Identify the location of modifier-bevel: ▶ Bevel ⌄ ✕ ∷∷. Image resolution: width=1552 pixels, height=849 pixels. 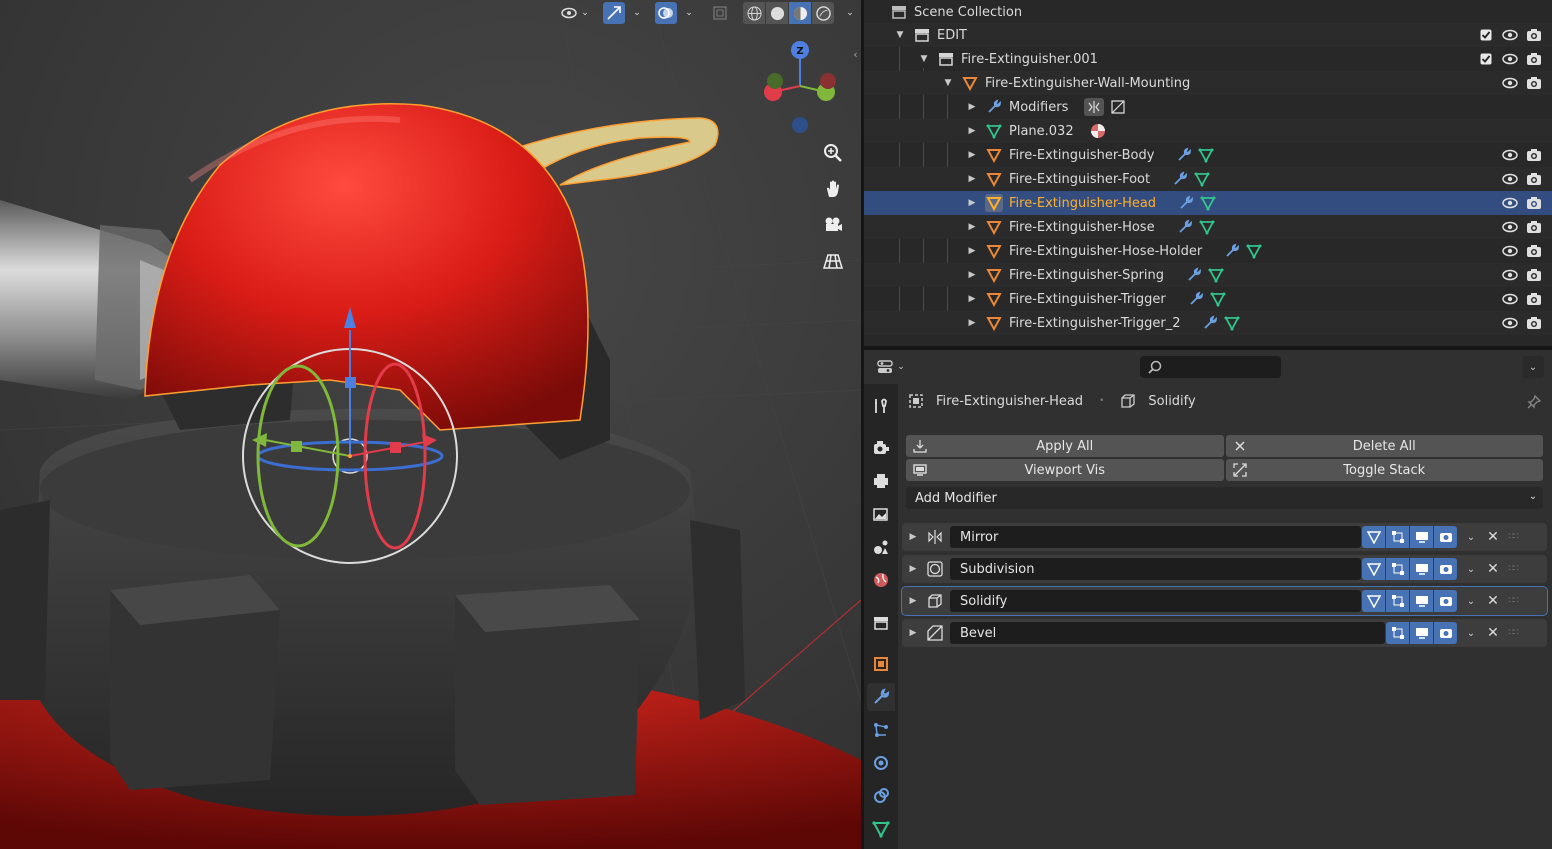
(1224, 633).